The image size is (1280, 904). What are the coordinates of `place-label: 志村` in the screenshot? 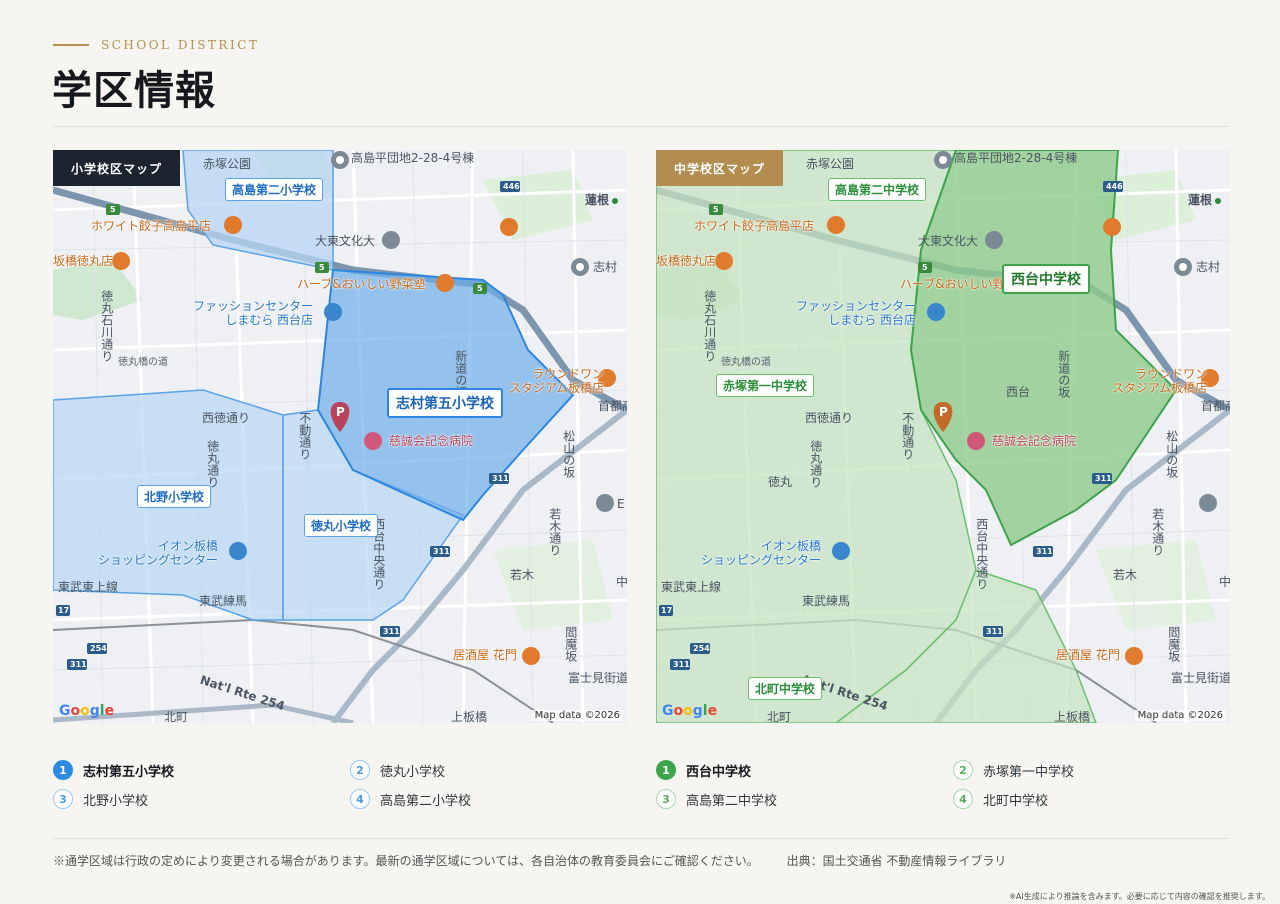 It's located at (1208, 267).